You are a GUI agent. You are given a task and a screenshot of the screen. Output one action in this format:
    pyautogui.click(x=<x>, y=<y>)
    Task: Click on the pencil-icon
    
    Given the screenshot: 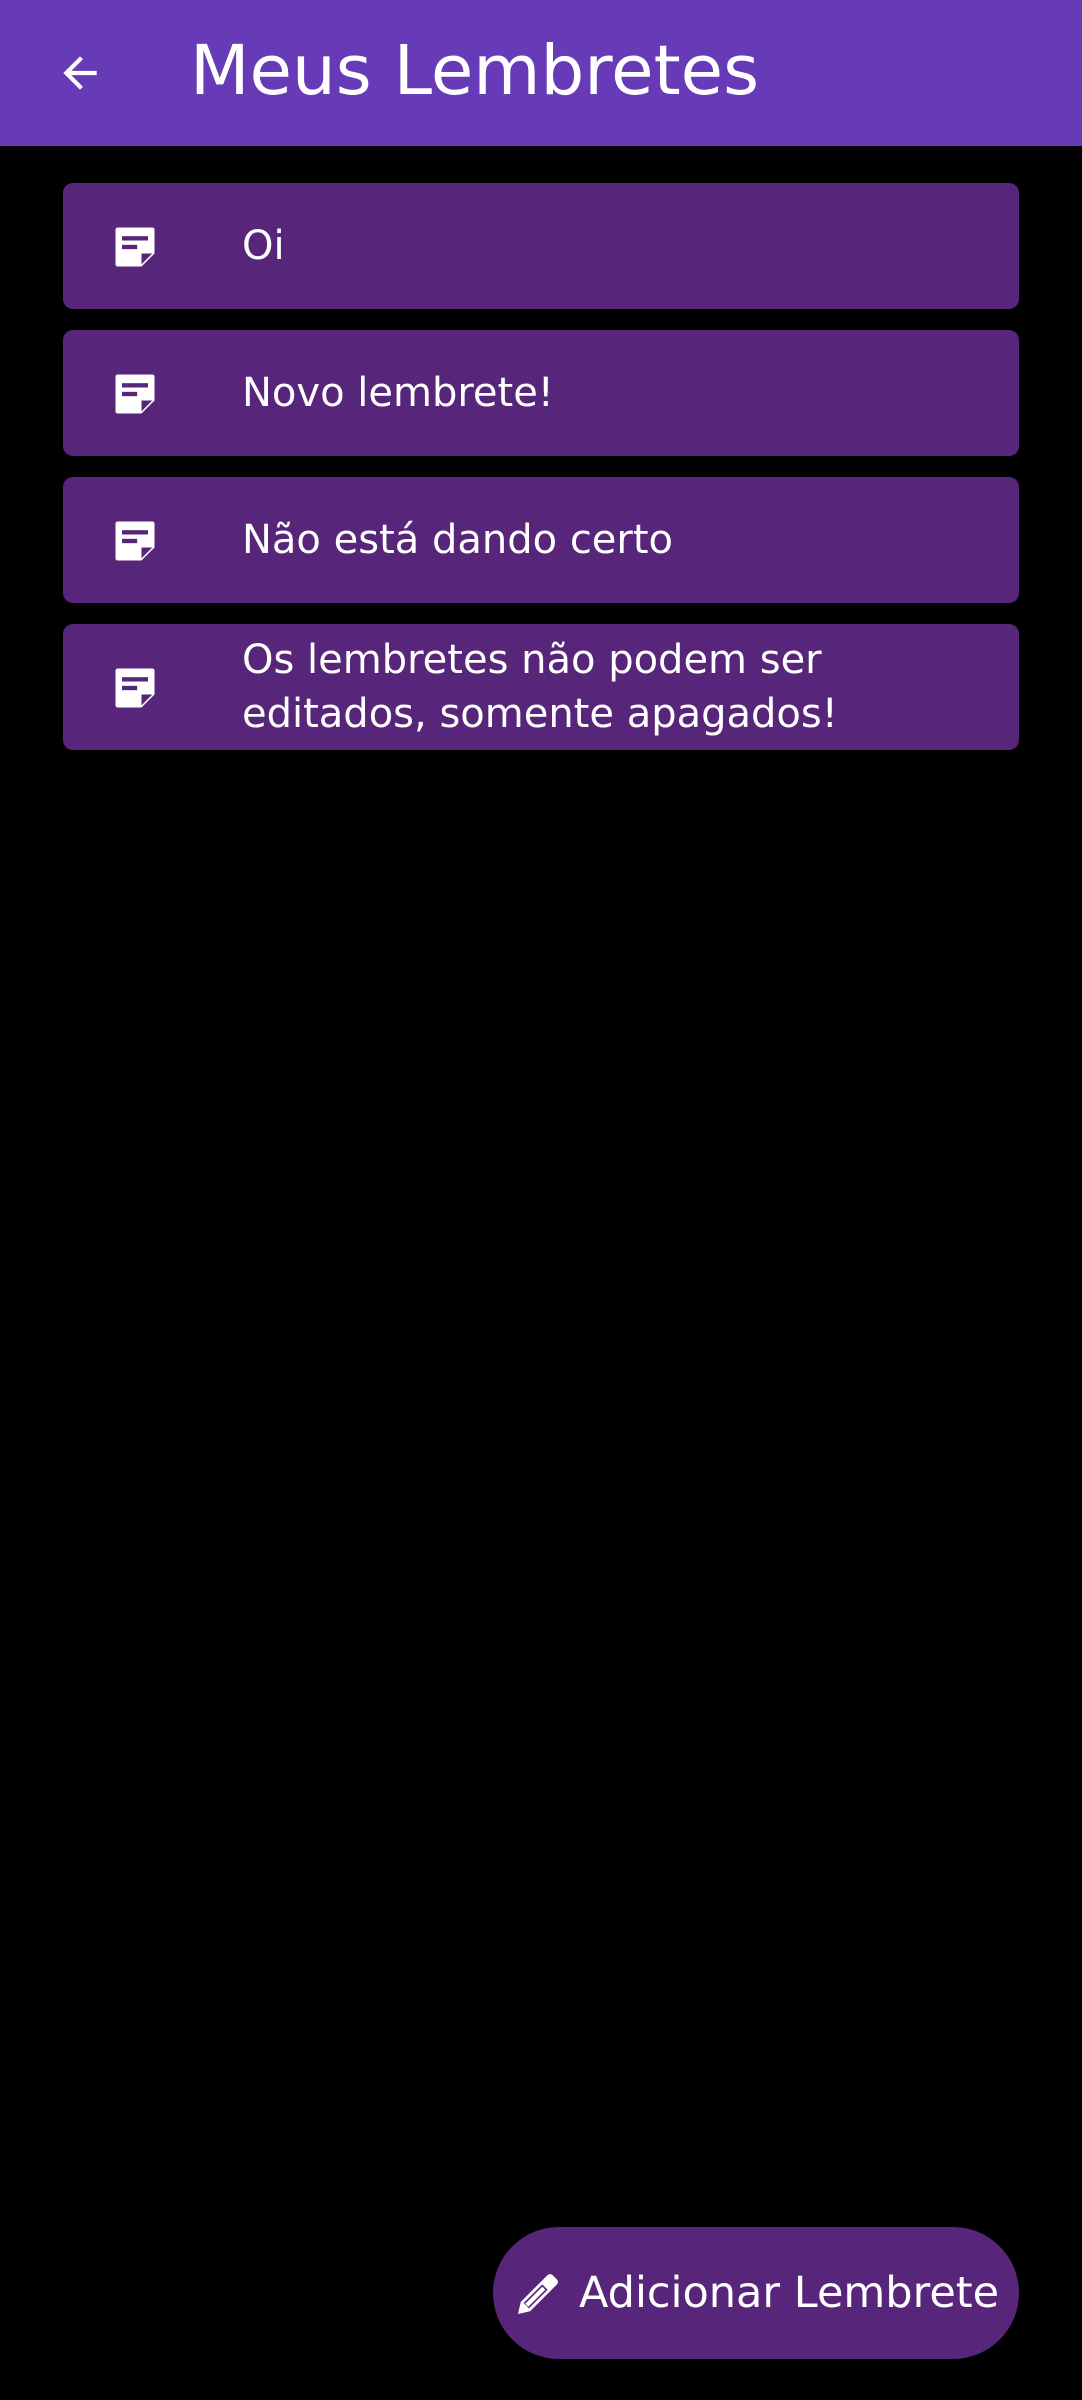 What is the action you would take?
    pyautogui.click(x=538, y=2294)
    